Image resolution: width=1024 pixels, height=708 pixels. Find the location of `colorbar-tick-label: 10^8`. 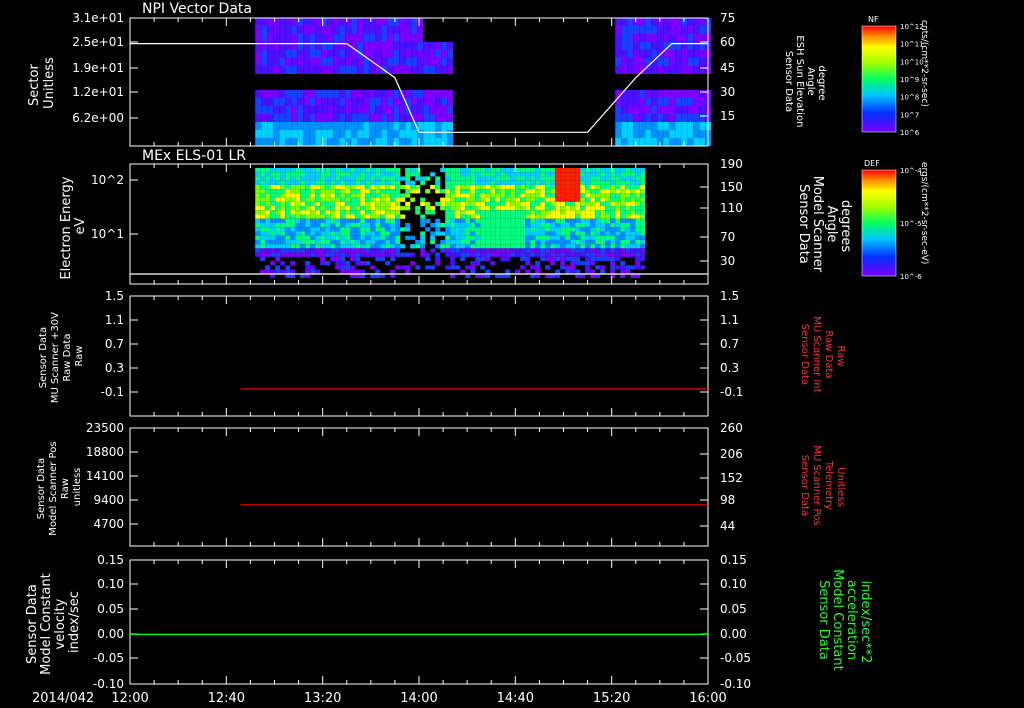

colorbar-tick-label: 10^8 is located at coordinates (909, 98).